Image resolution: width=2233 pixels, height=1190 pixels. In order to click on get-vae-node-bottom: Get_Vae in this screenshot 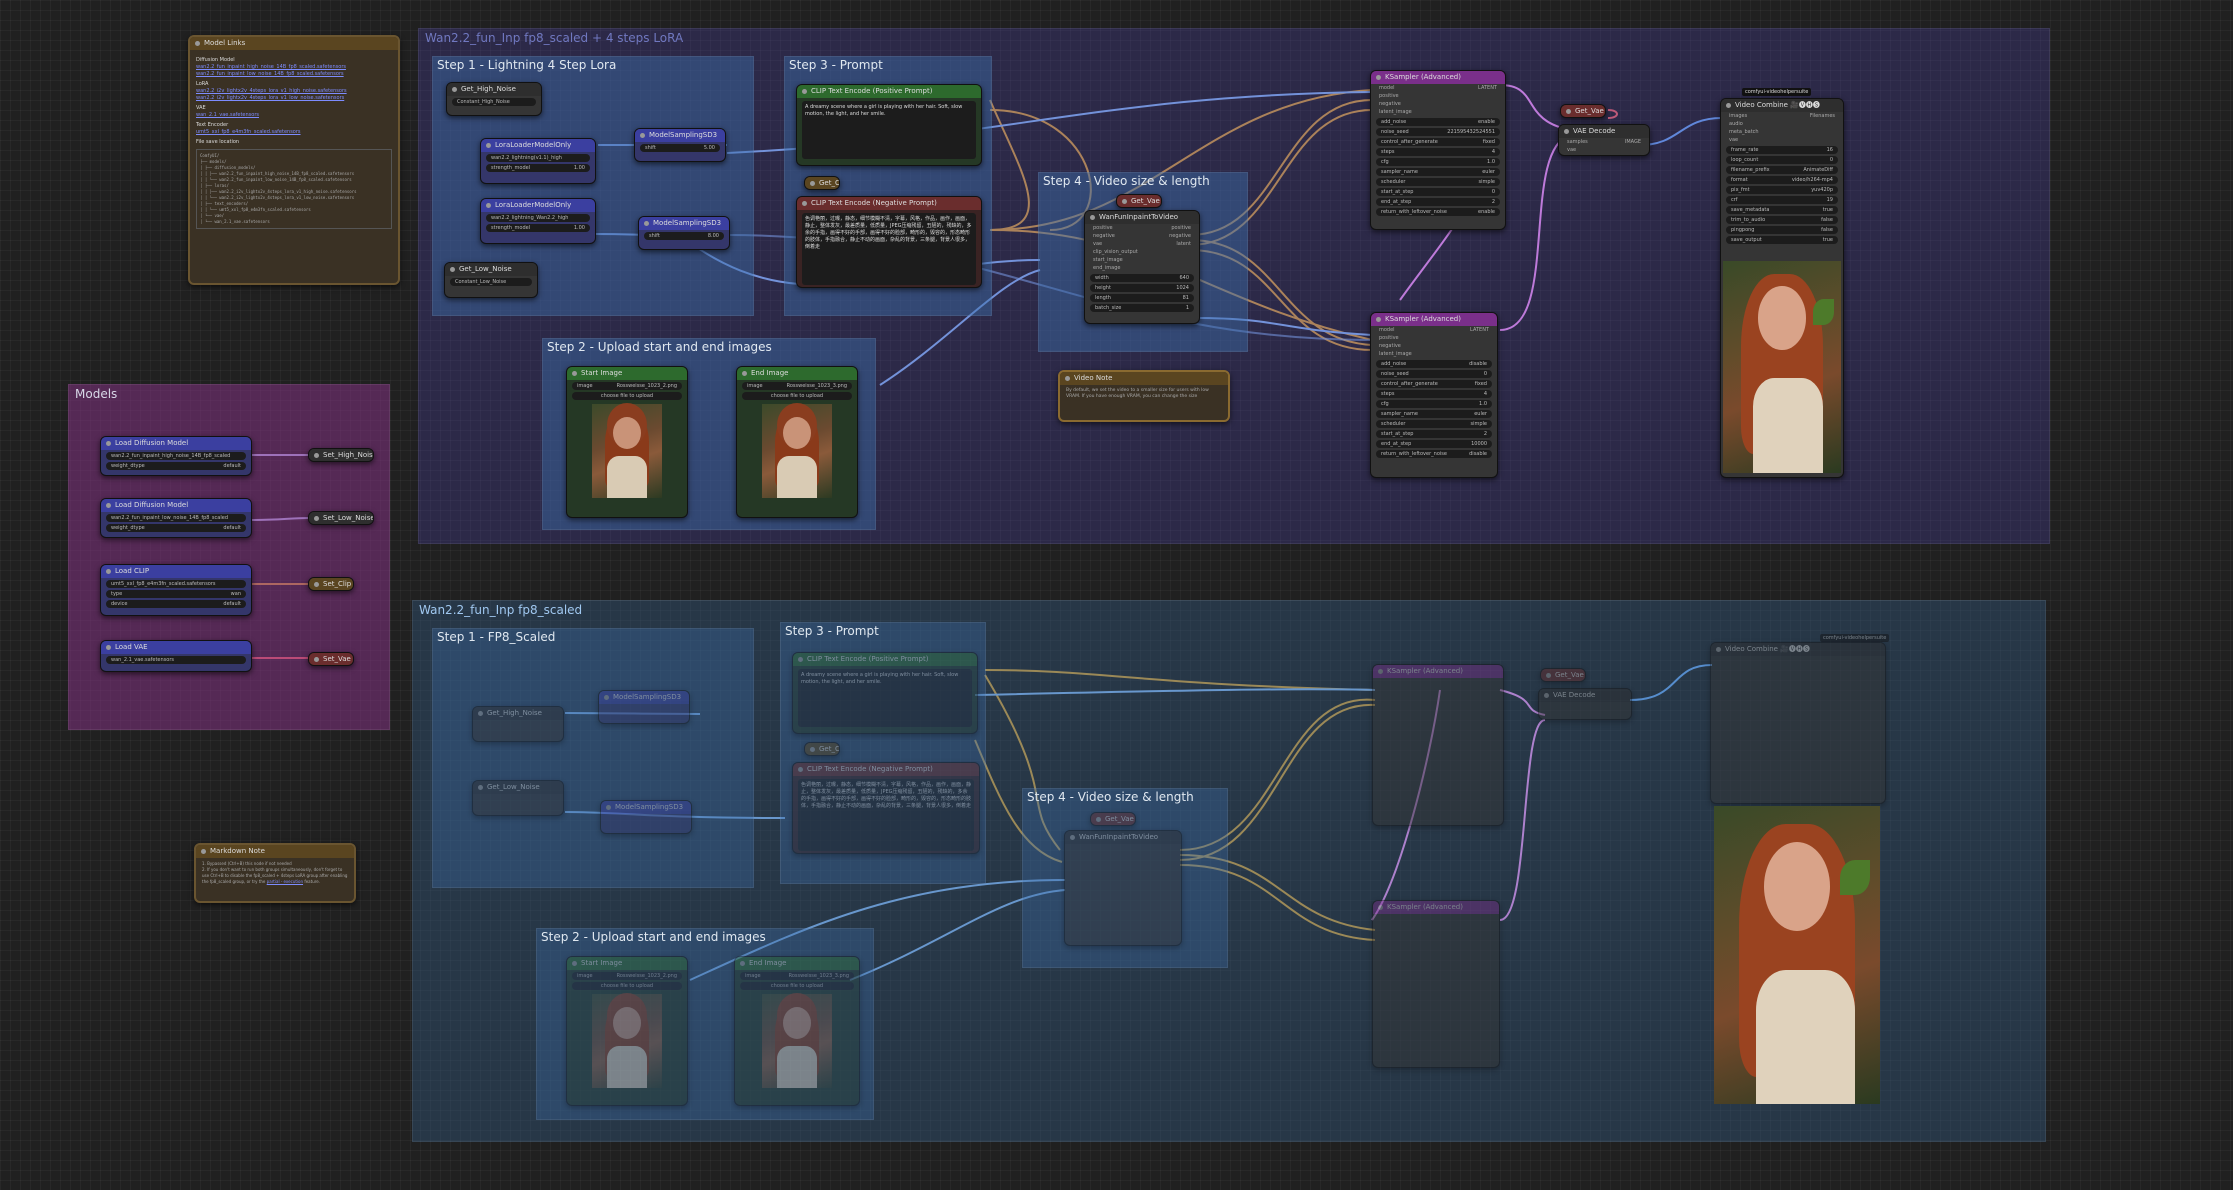, I will do `click(1563, 675)`.